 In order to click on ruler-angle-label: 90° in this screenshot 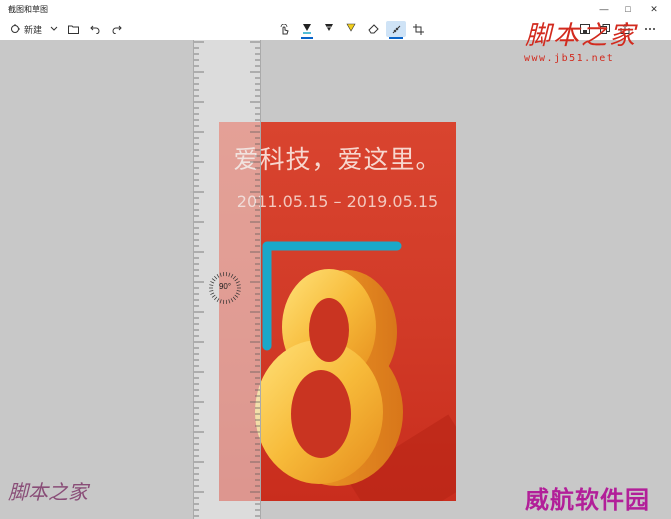, I will do `click(225, 286)`.